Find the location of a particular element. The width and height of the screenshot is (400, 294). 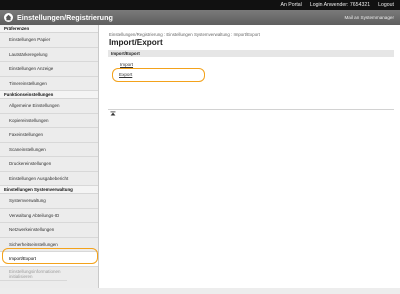

sidebar-section-preferences: Präferenzen is located at coordinates (49, 29).